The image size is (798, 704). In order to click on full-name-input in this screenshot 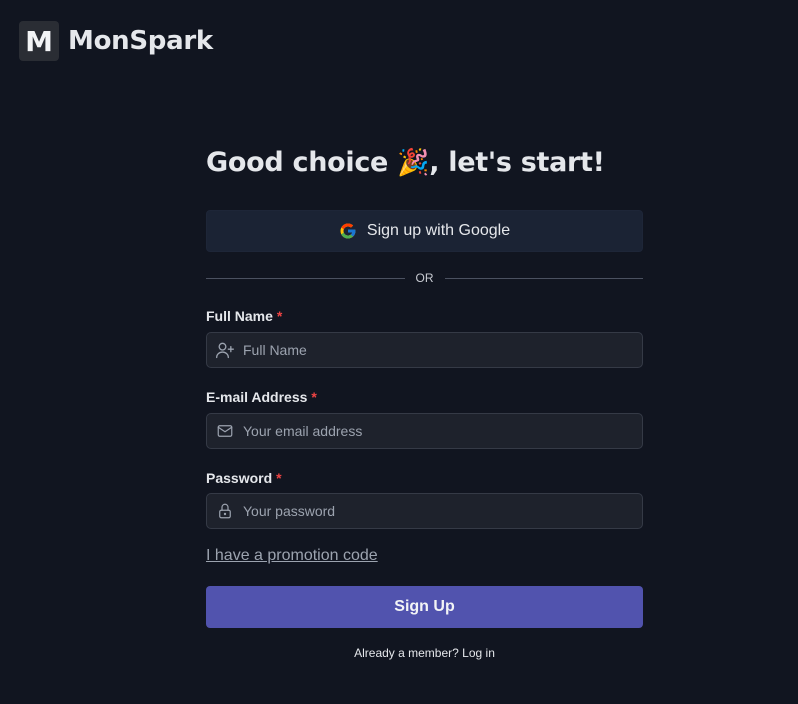, I will do `click(442, 350)`.